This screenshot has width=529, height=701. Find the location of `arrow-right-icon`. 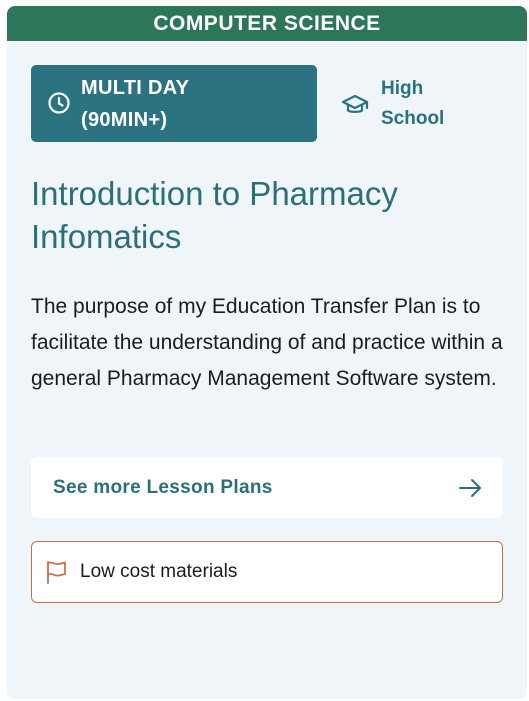

arrow-right-icon is located at coordinates (470, 487).